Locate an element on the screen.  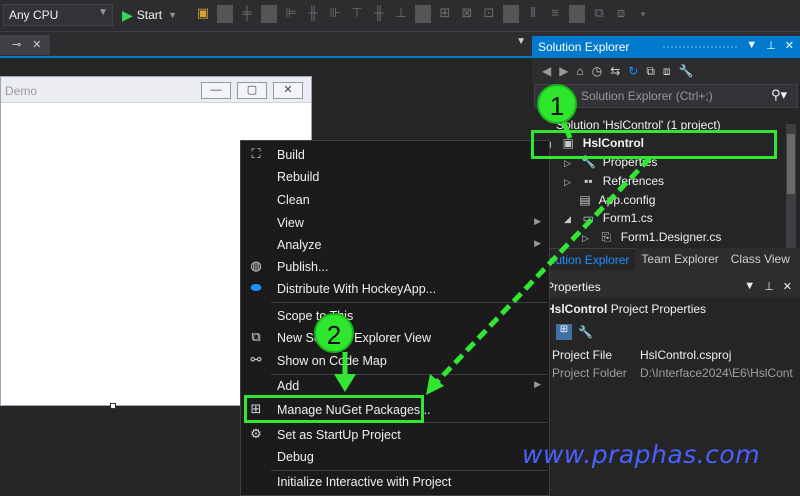
toolbar-overflow-icon: ▾ is located at coordinates (643, 14).